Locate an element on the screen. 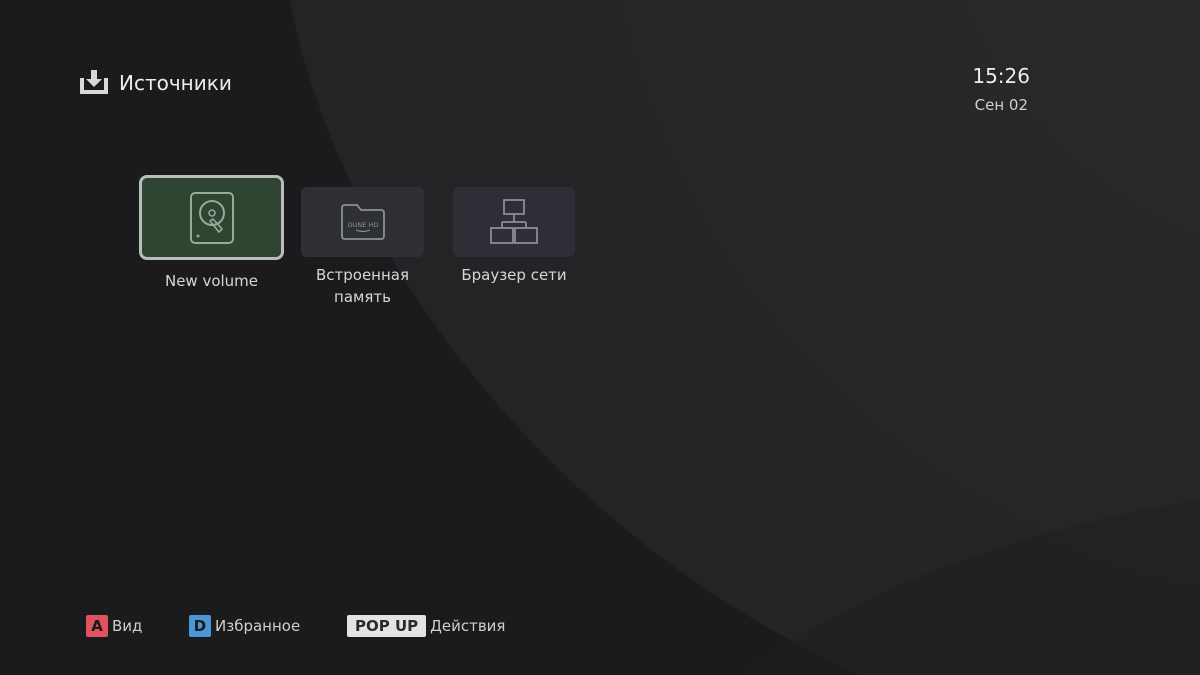 This screenshot has width=1200, height=675. source-tile-network-browser is located at coordinates (514, 222).